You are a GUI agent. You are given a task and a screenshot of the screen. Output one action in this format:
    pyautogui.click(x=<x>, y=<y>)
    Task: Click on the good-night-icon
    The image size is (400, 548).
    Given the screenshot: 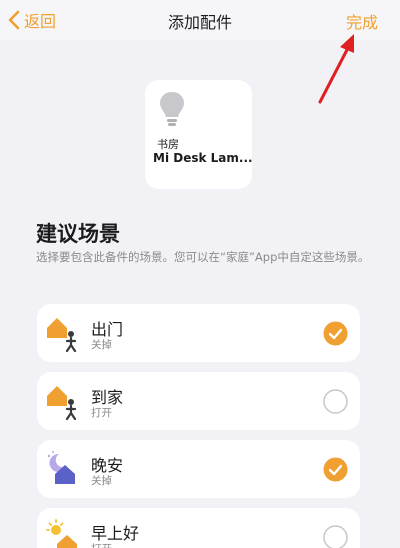 What is the action you would take?
    pyautogui.click(x=61, y=467)
    